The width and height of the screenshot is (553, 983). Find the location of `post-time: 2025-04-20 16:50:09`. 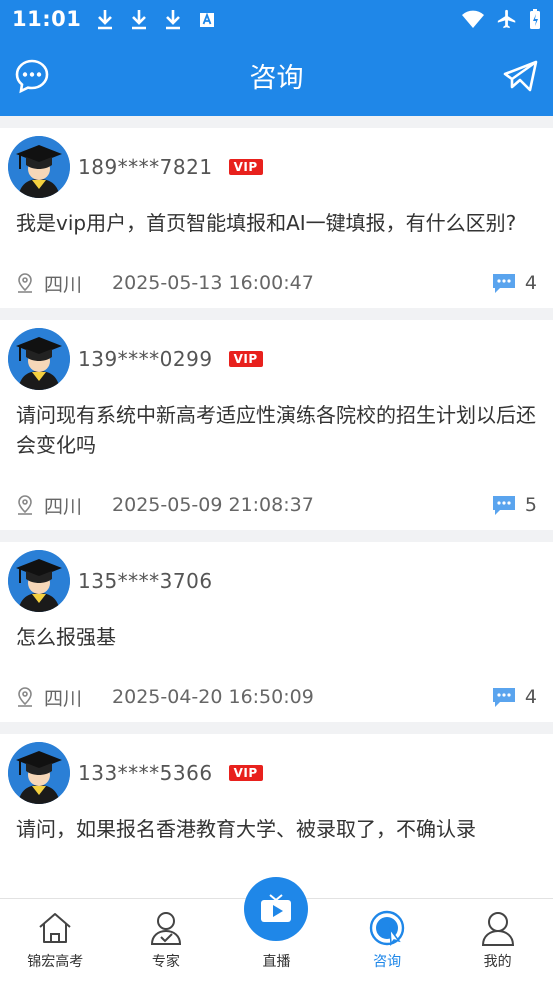

post-time: 2025-04-20 16:50:09 is located at coordinates (213, 697).